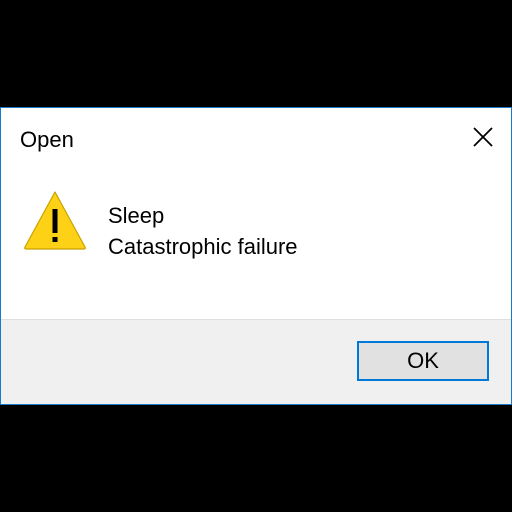  Describe the element at coordinates (47, 139) in the screenshot. I see `dialog-title: Open` at that location.